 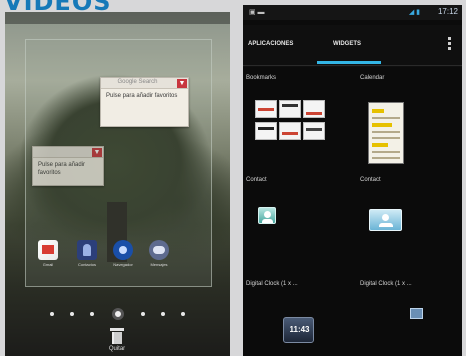 What do you see at coordinates (267, 215) in the screenshot?
I see `contact-widget-preview-icon` at bounding box center [267, 215].